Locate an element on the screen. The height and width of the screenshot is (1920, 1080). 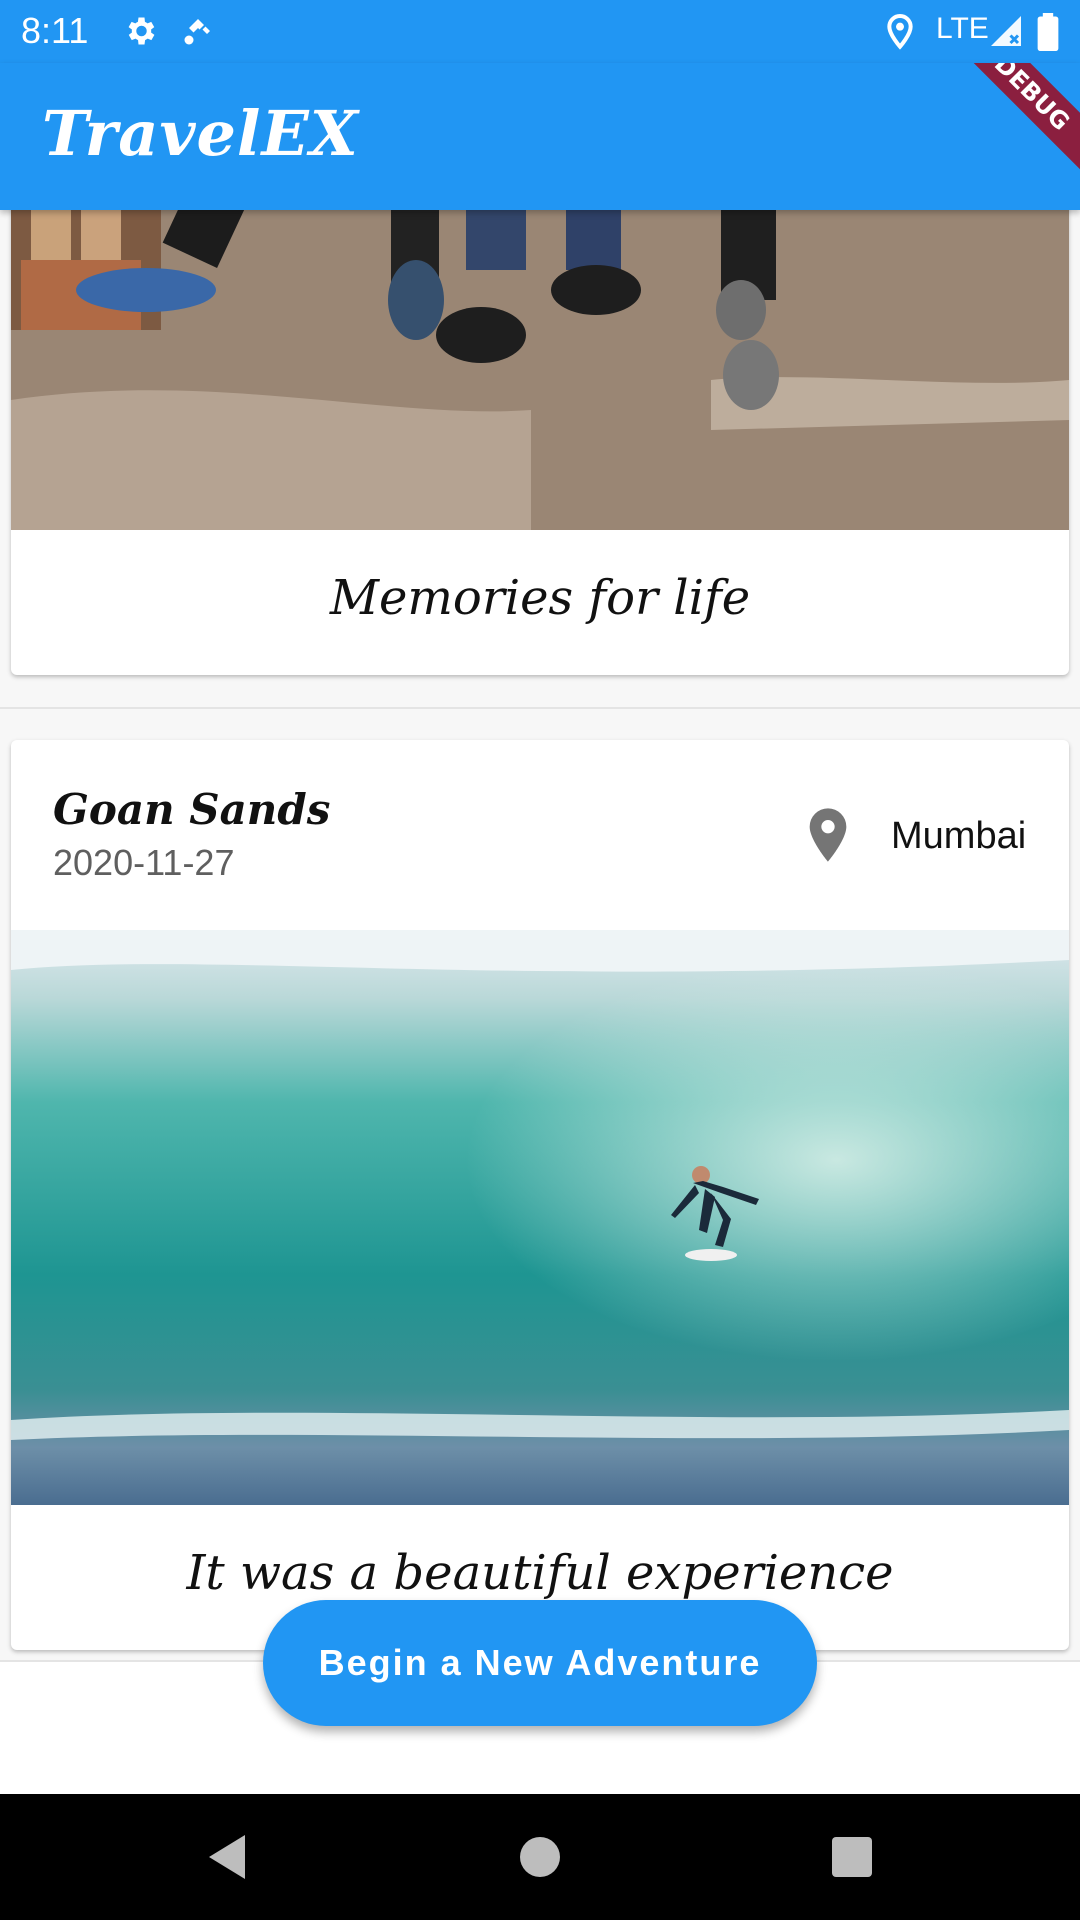
signal-icon is located at coordinates (1006, 31).